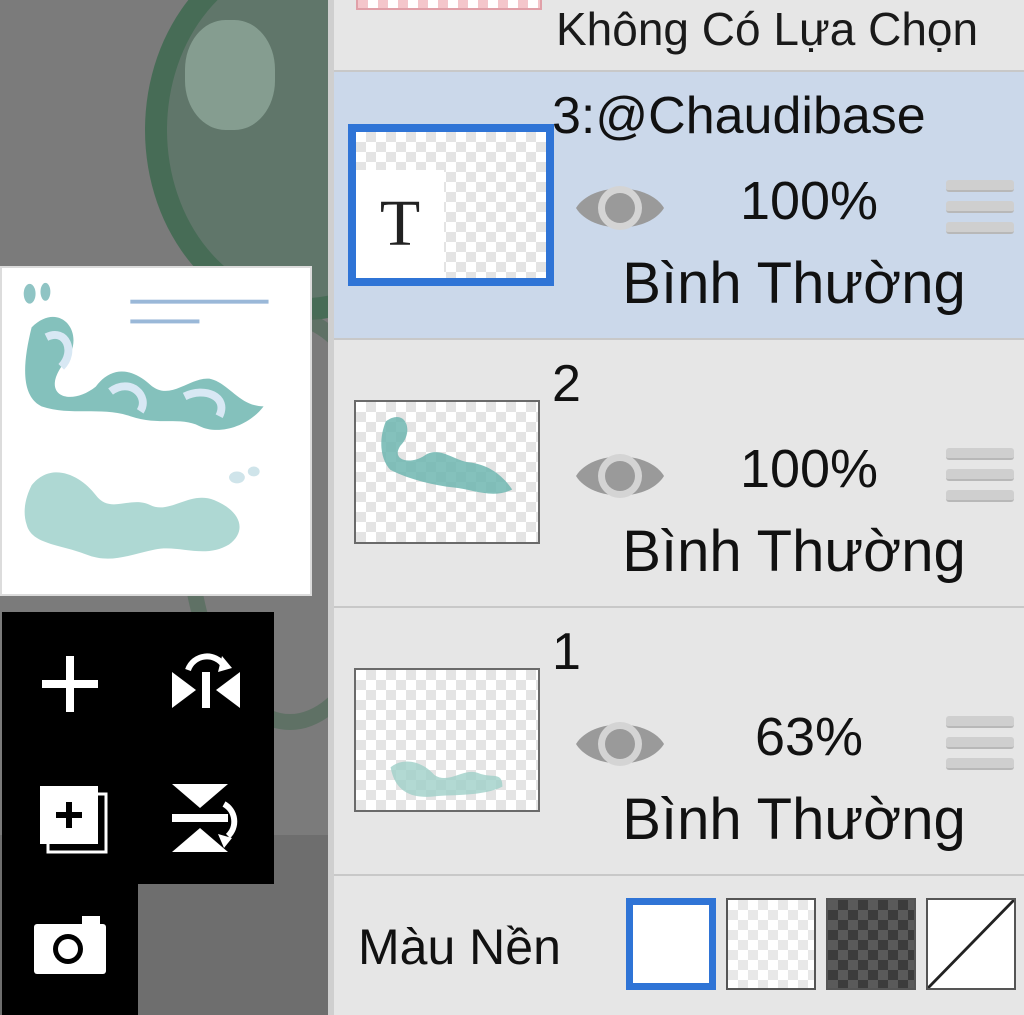 The width and height of the screenshot is (1024, 1015). What do you see at coordinates (566, 652) in the screenshot?
I see `layer-name: 1` at bounding box center [566, 652].